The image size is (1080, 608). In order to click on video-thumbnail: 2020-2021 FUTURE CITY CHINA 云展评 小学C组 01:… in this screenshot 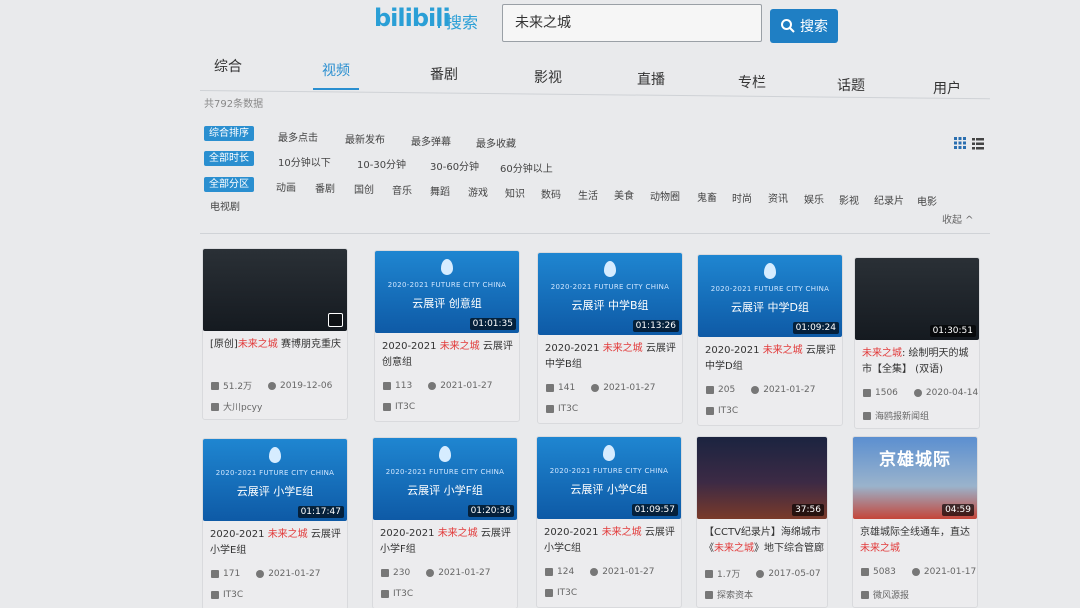, I will do `click(609, 478)`.